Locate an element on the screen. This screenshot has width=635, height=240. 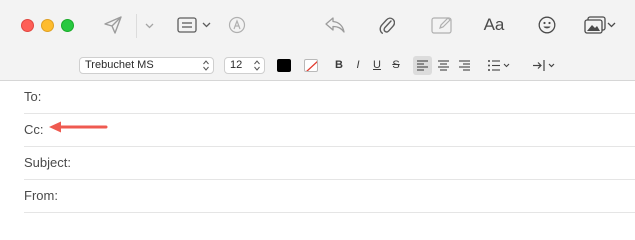
align-center-button is located at coordinates (443, 65).